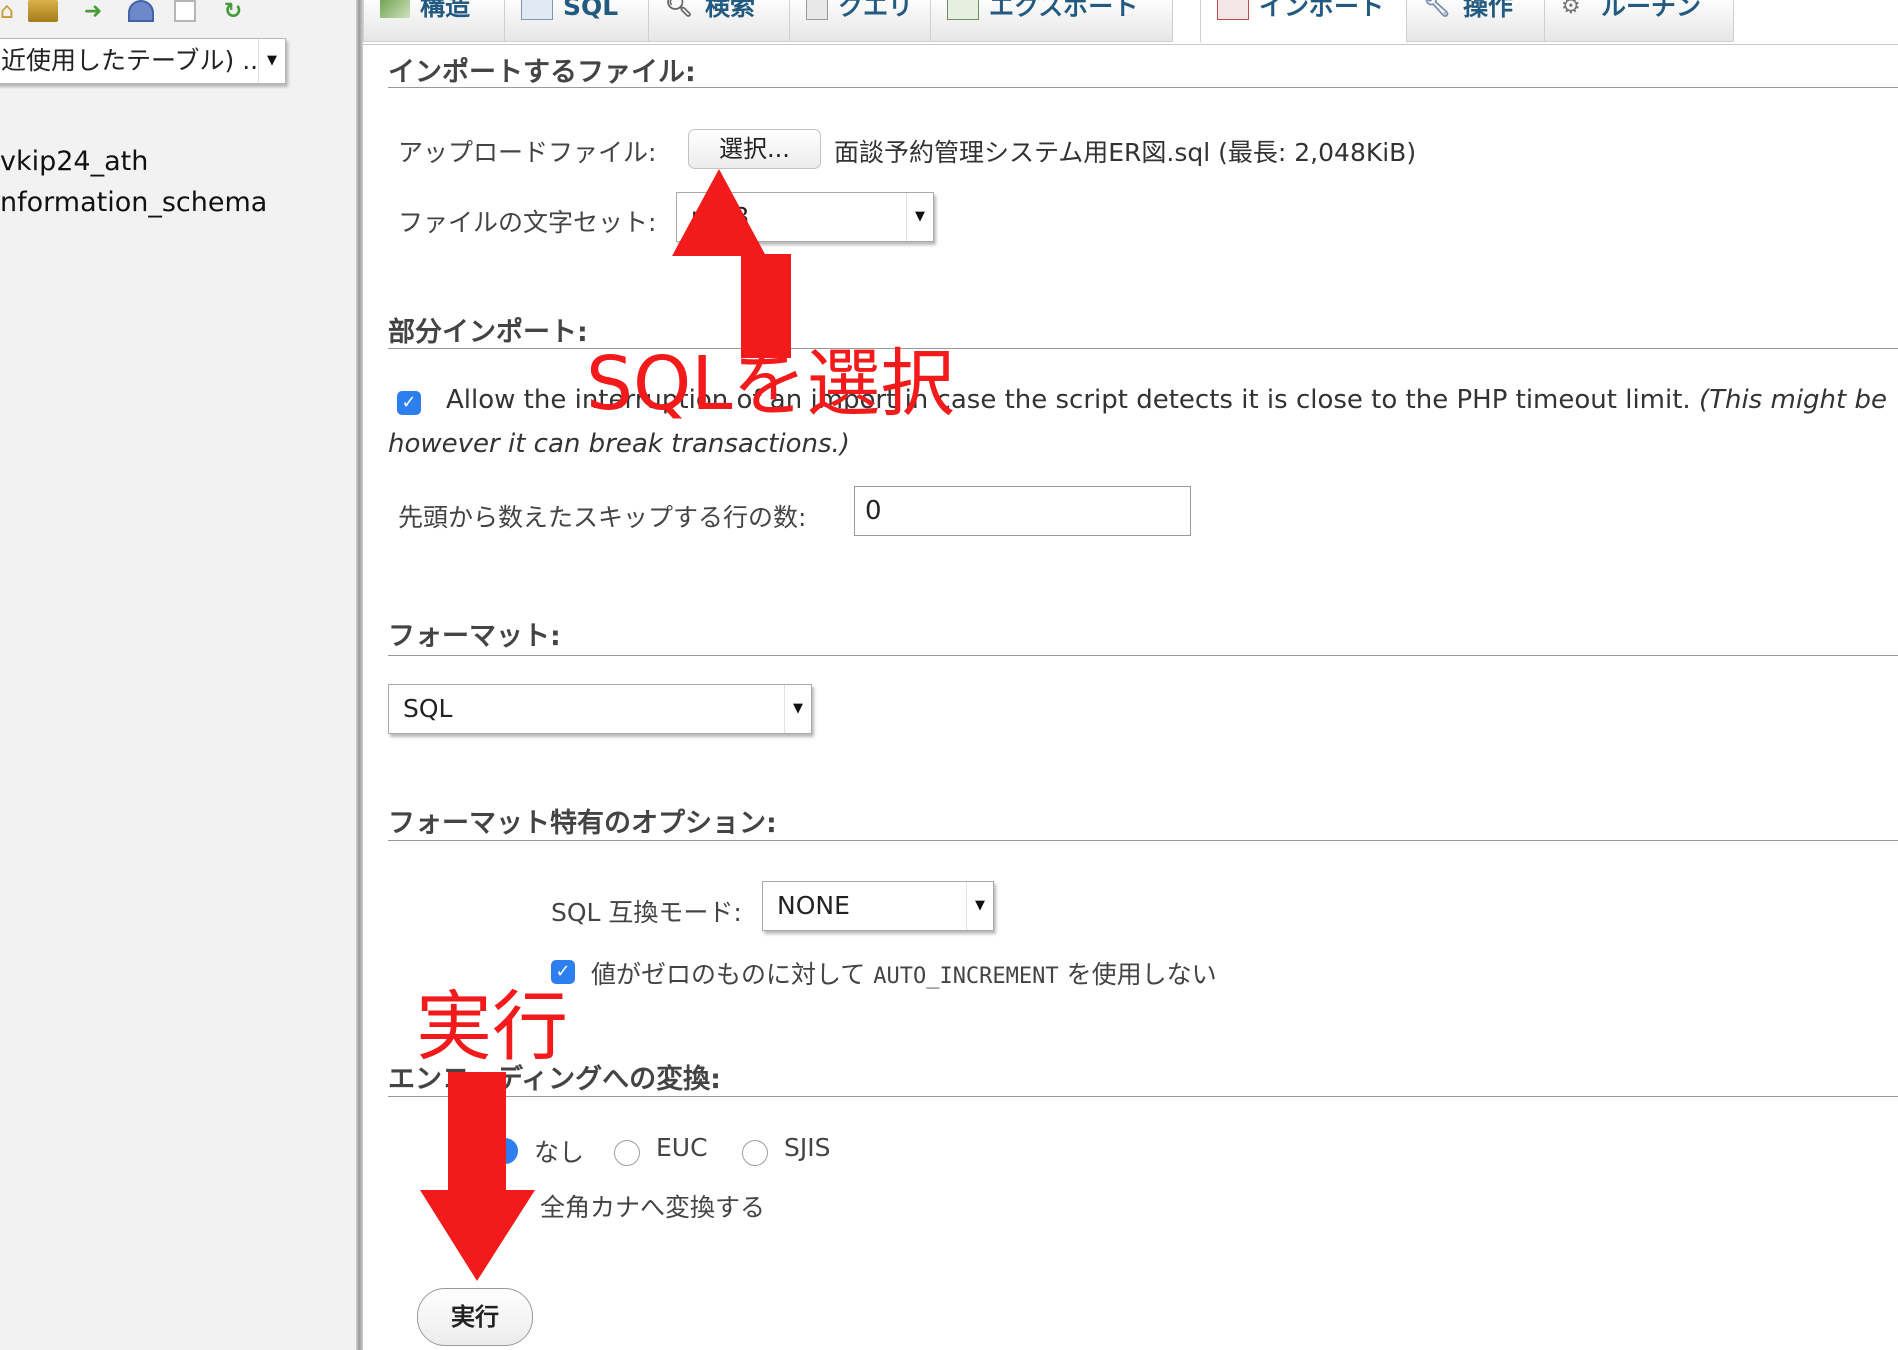 This screenshot has width=1898, height=1350. I want to click on up-arrow-annotation, so click(731, 263).